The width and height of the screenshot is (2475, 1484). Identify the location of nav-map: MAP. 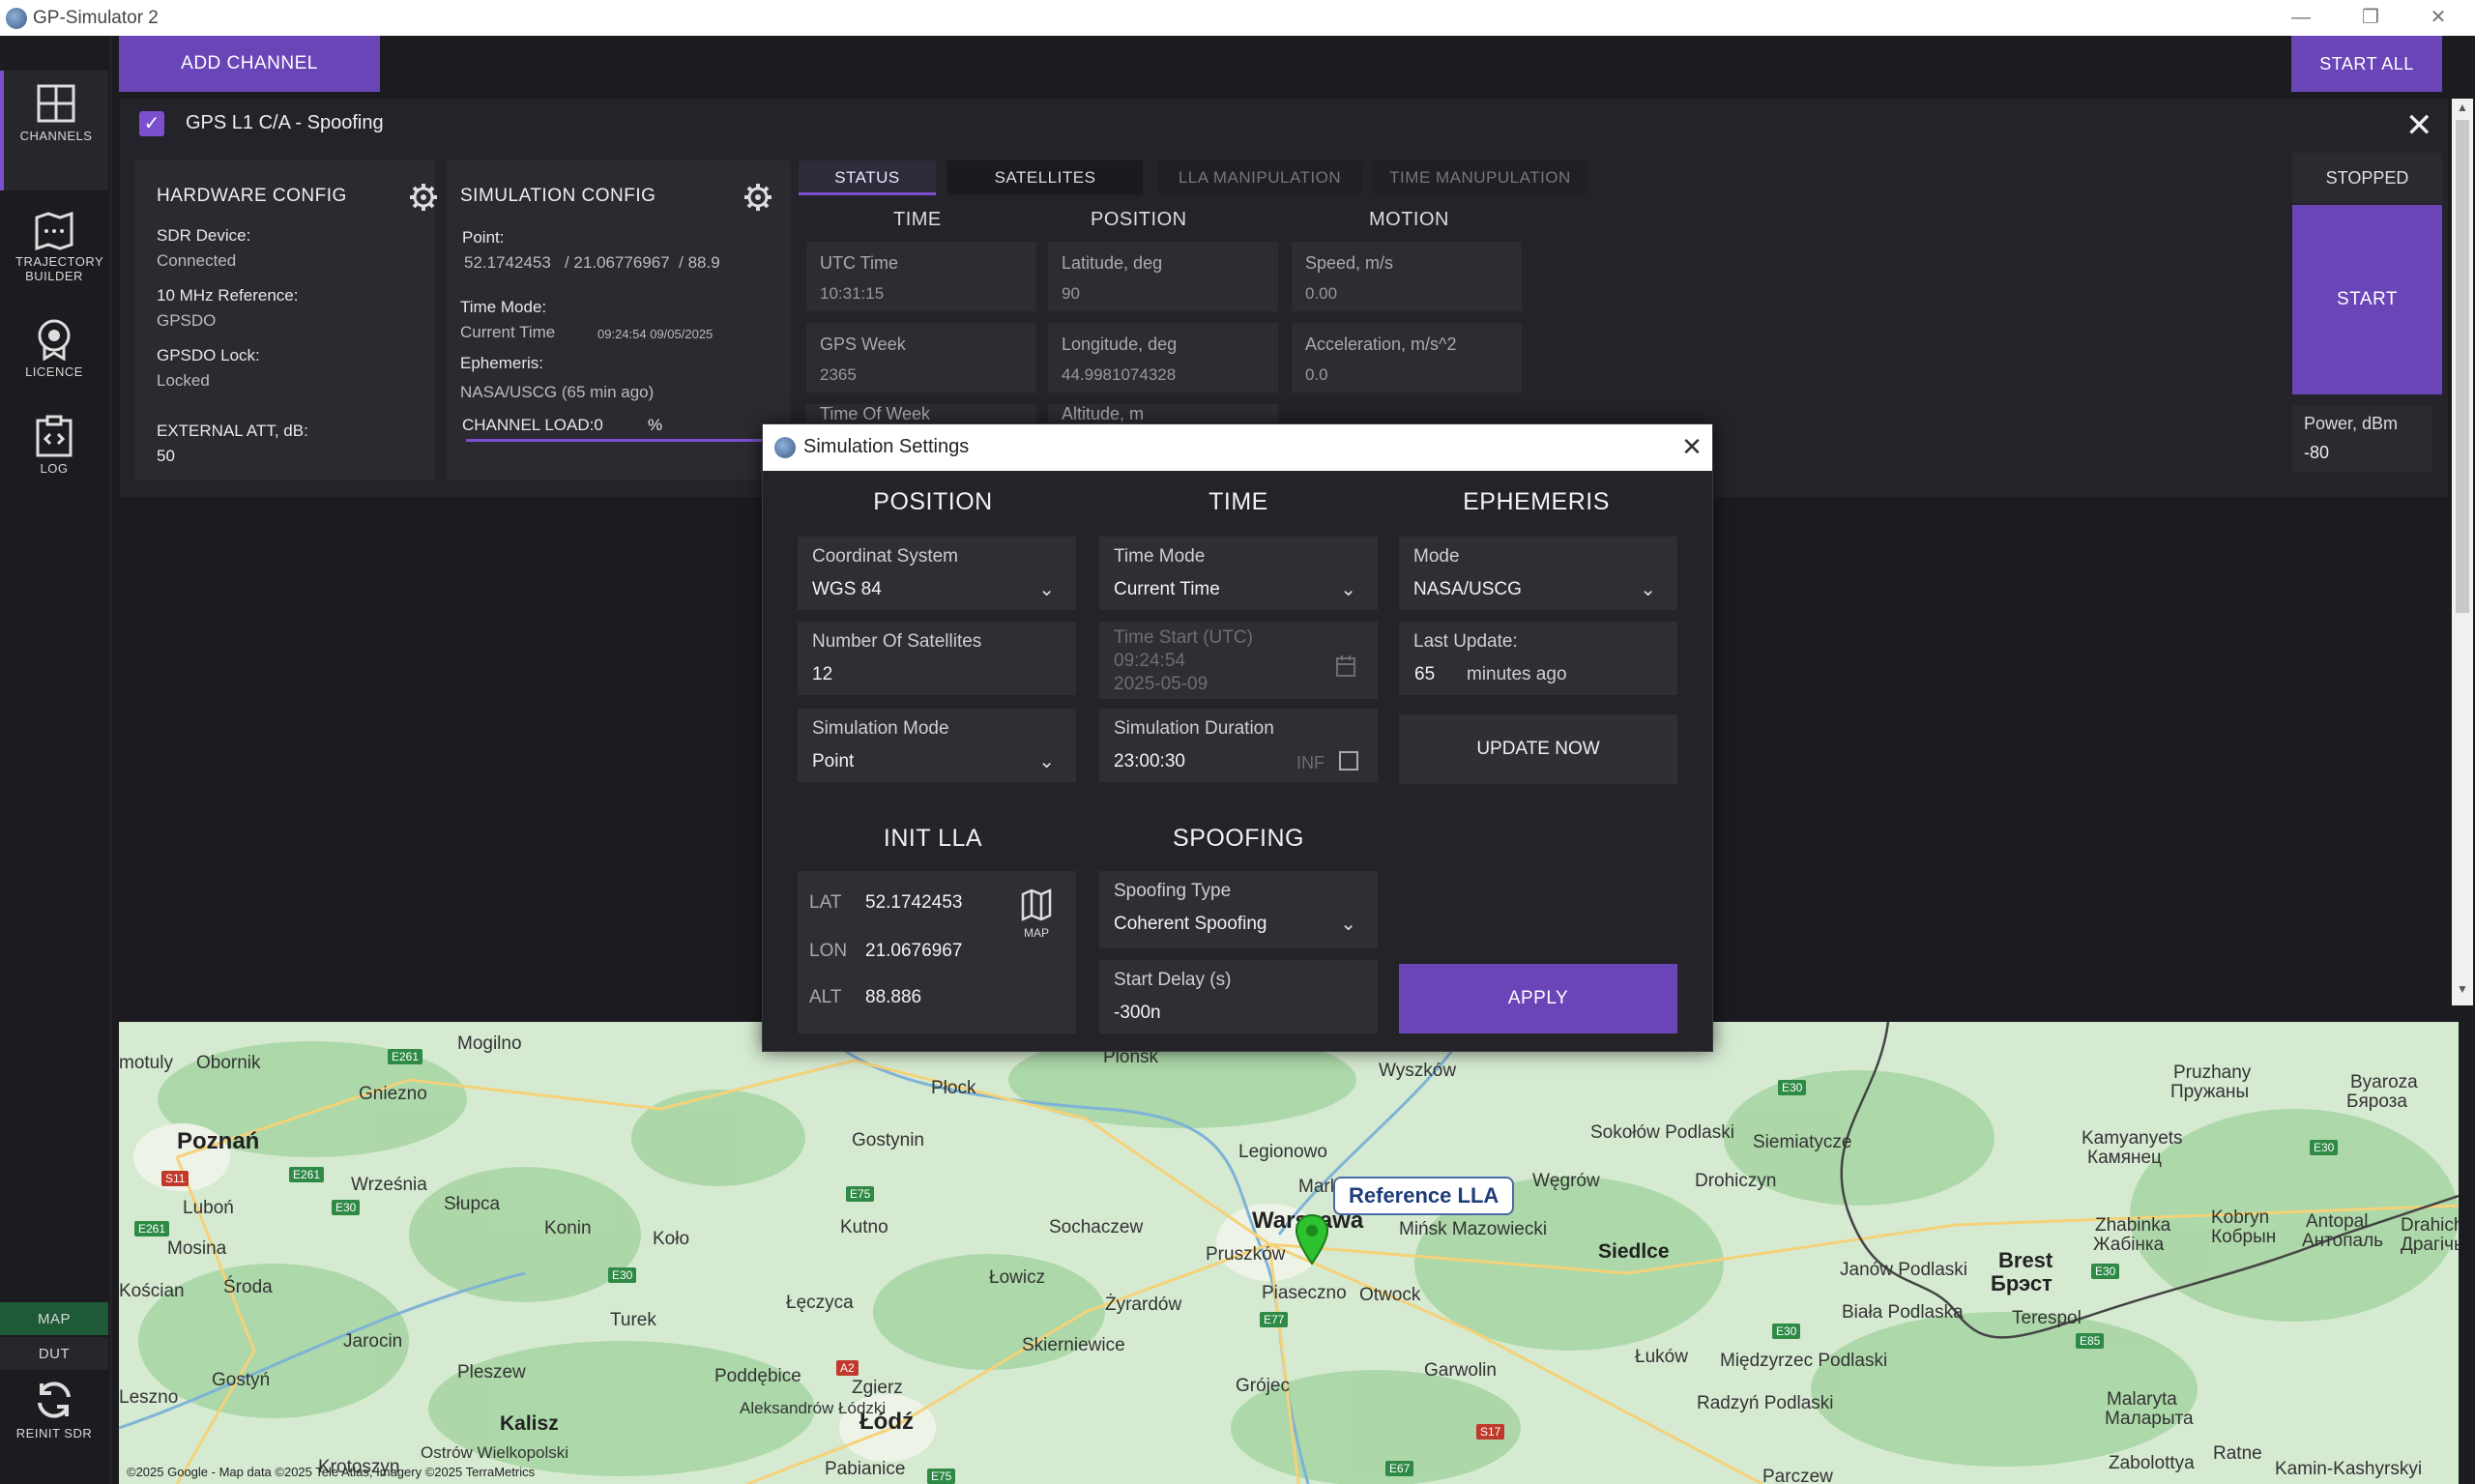
(54, 1319).